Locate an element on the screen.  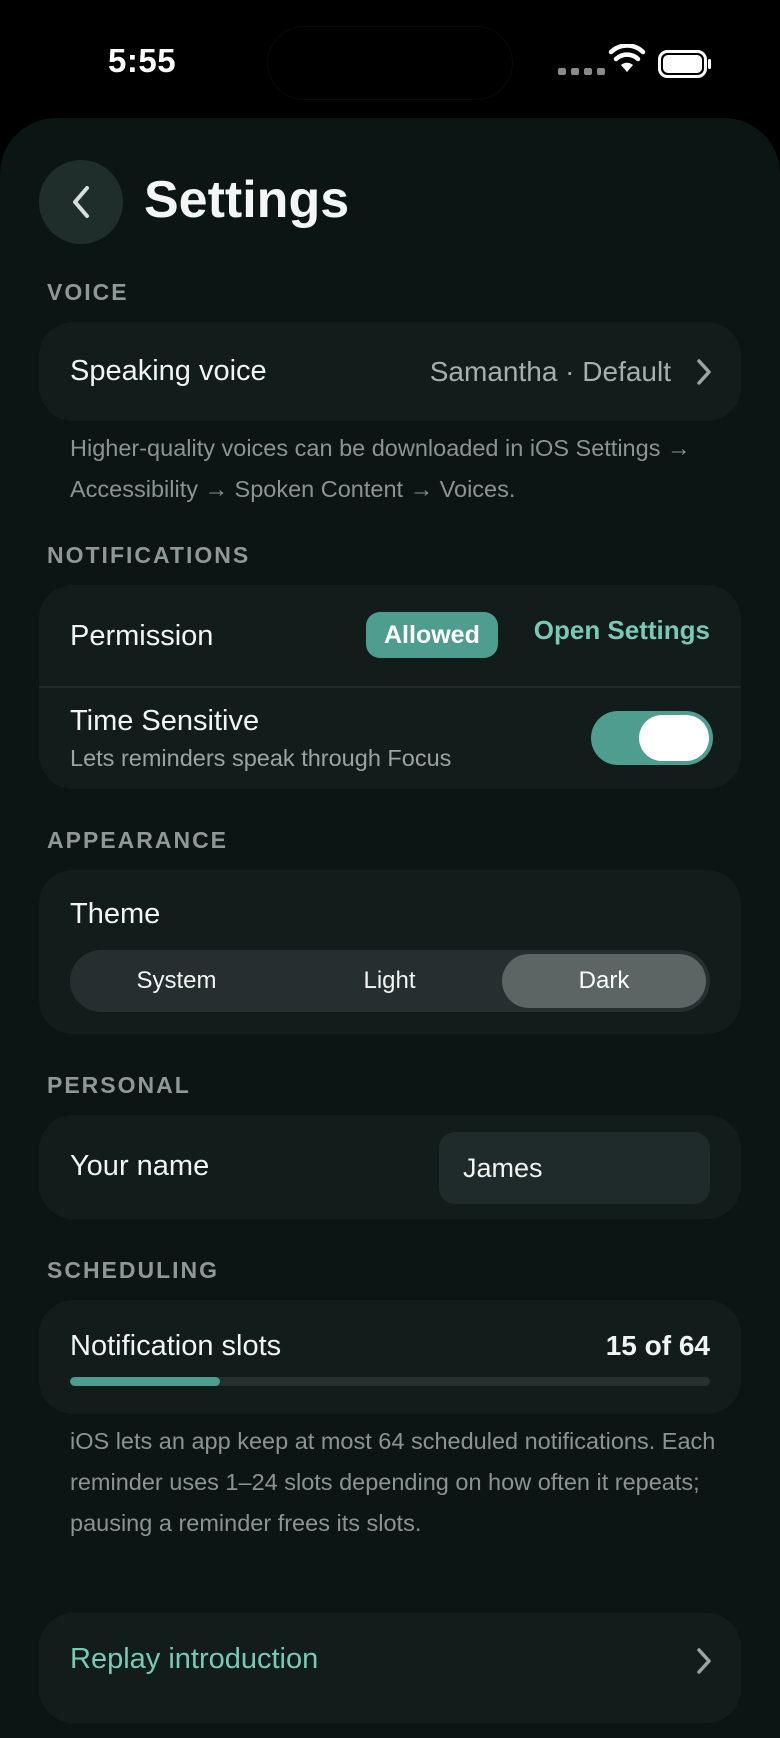
section-appearance: APPEARANCE is located at coordinates (138, 840).